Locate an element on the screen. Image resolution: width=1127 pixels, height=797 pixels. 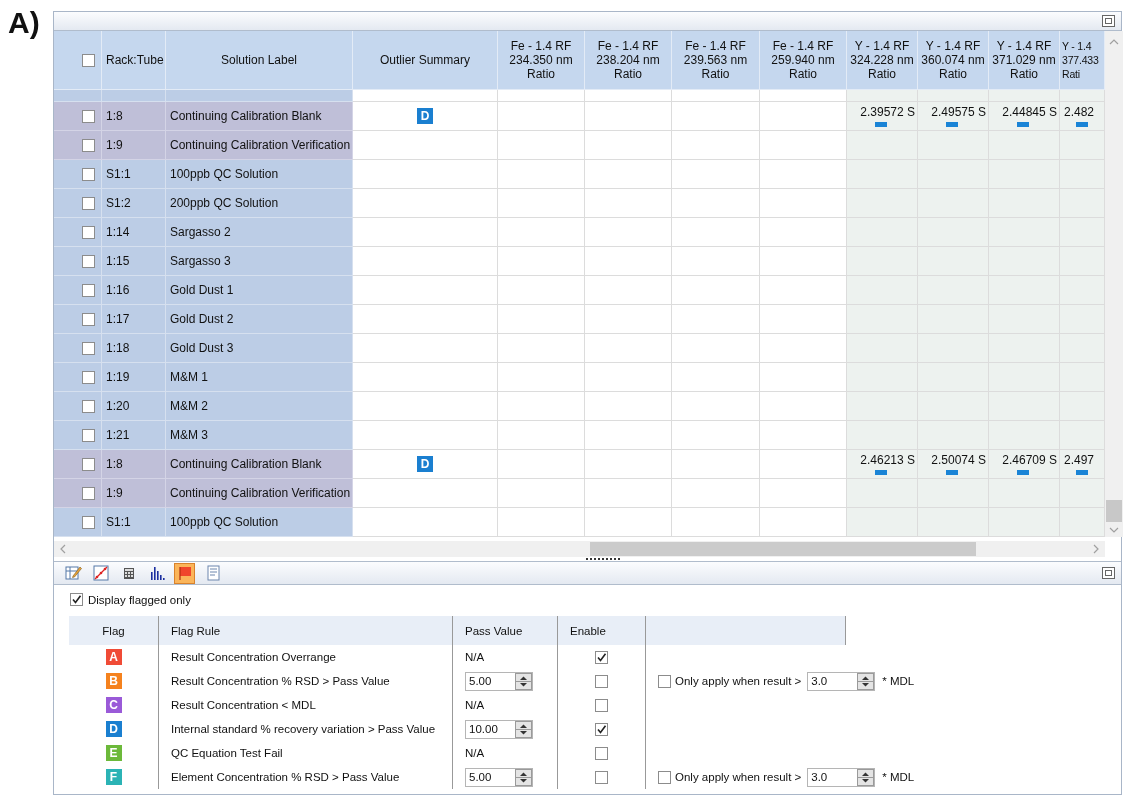
table-cell: 200ppb QC Solution is located at coordinates (259, 203).